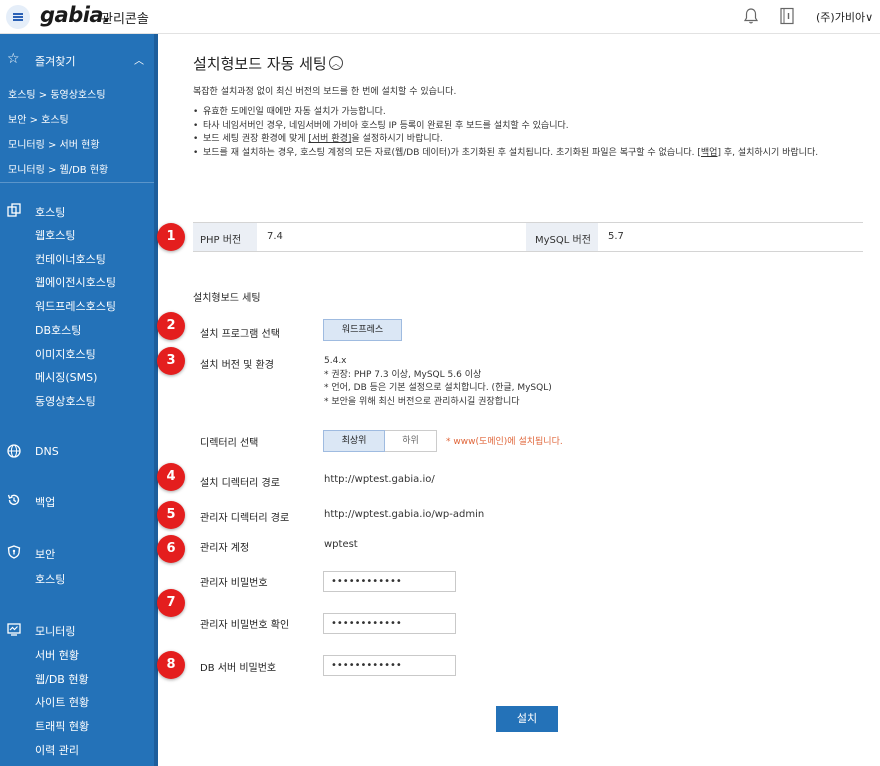 The image size is (880, 766). What do you see at coordinates (55, 235) in the screenshot?
I see `sidebar-item-web-hosting: 웹호스팅` at bounding box center [55, 235].